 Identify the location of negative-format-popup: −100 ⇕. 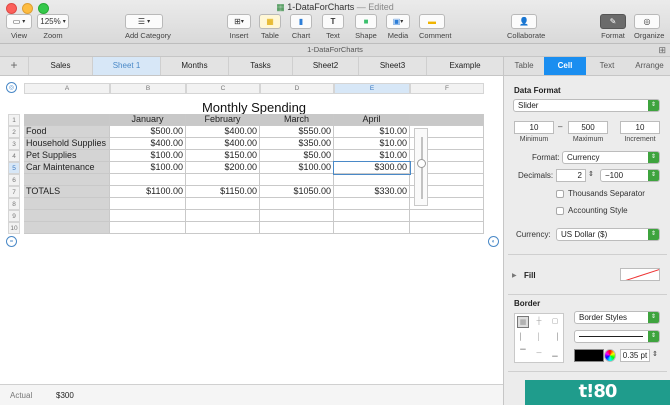
(630, 175).